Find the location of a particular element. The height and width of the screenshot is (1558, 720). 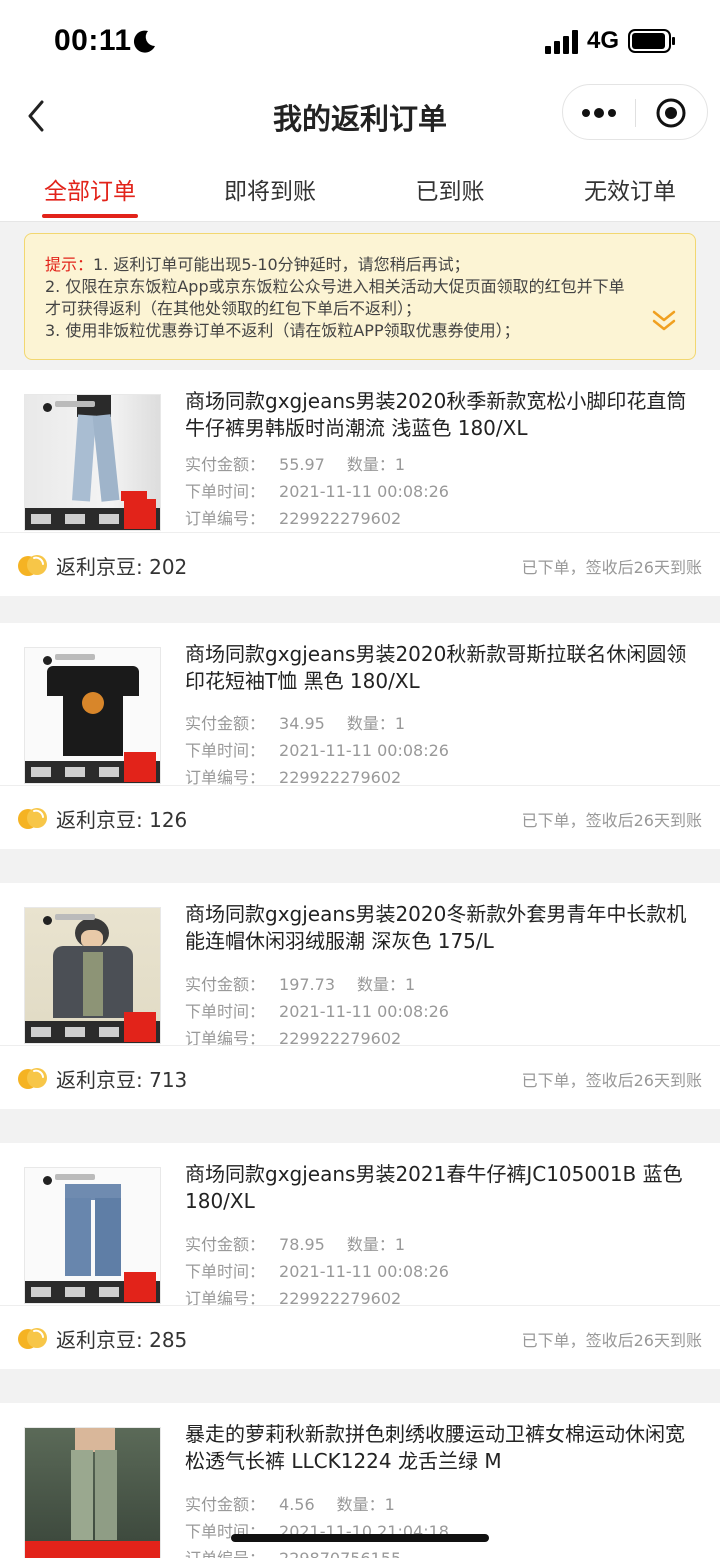

rebate-row: 返利京豆: 285 已下单，签收后26天到账 is located at coordinates (360, 1337).